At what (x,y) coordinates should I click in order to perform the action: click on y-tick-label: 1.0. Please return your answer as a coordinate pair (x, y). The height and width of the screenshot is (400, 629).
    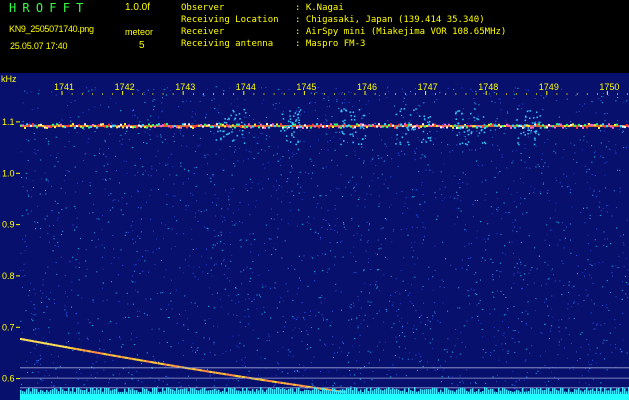
    Looking at the image, I should click on (8, 173).